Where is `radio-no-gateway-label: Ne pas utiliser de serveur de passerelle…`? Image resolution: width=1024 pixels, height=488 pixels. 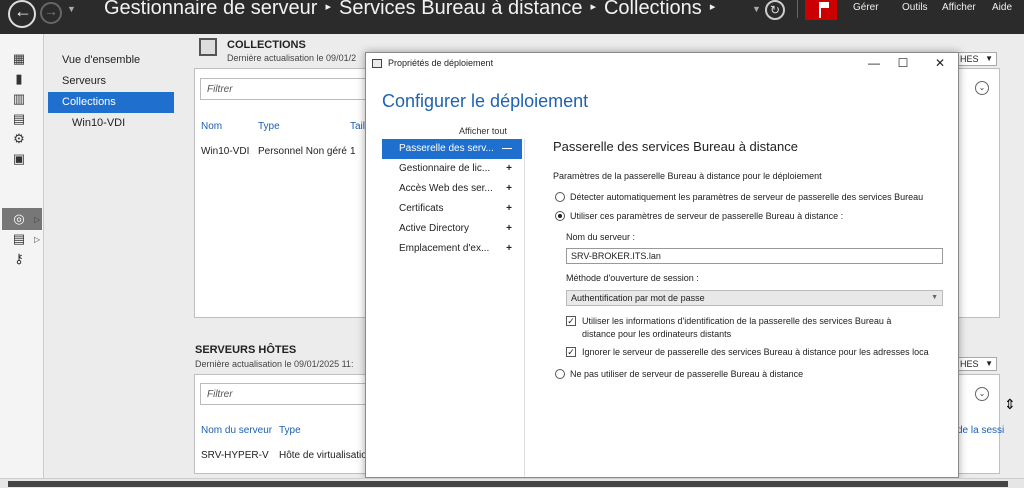 radio-no-gateway-label: Ne pas utiliser de serveur de passerelle… is located at coordinates (687, 374).